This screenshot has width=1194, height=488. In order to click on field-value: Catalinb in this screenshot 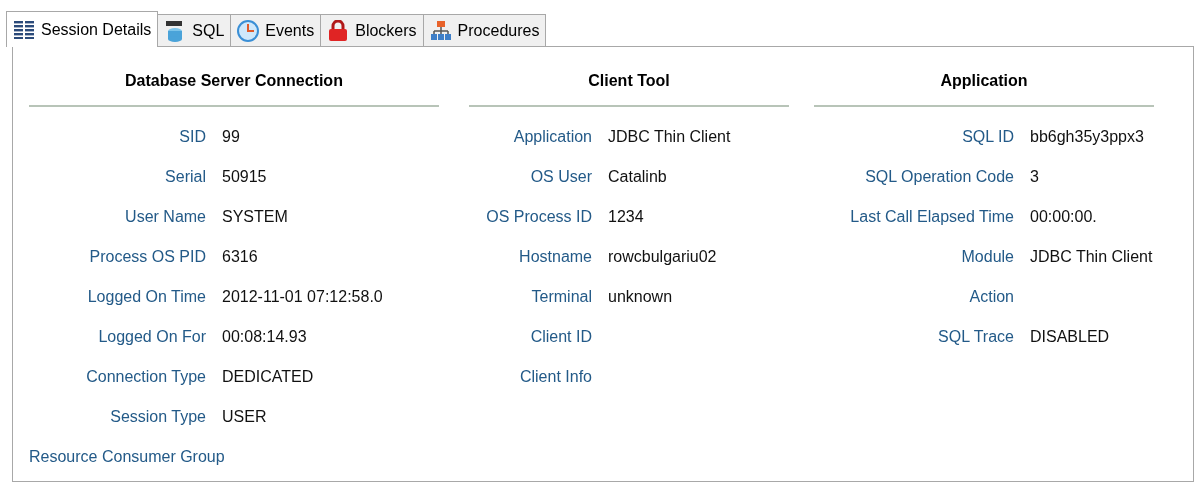, I will do `click(637, 177)`.